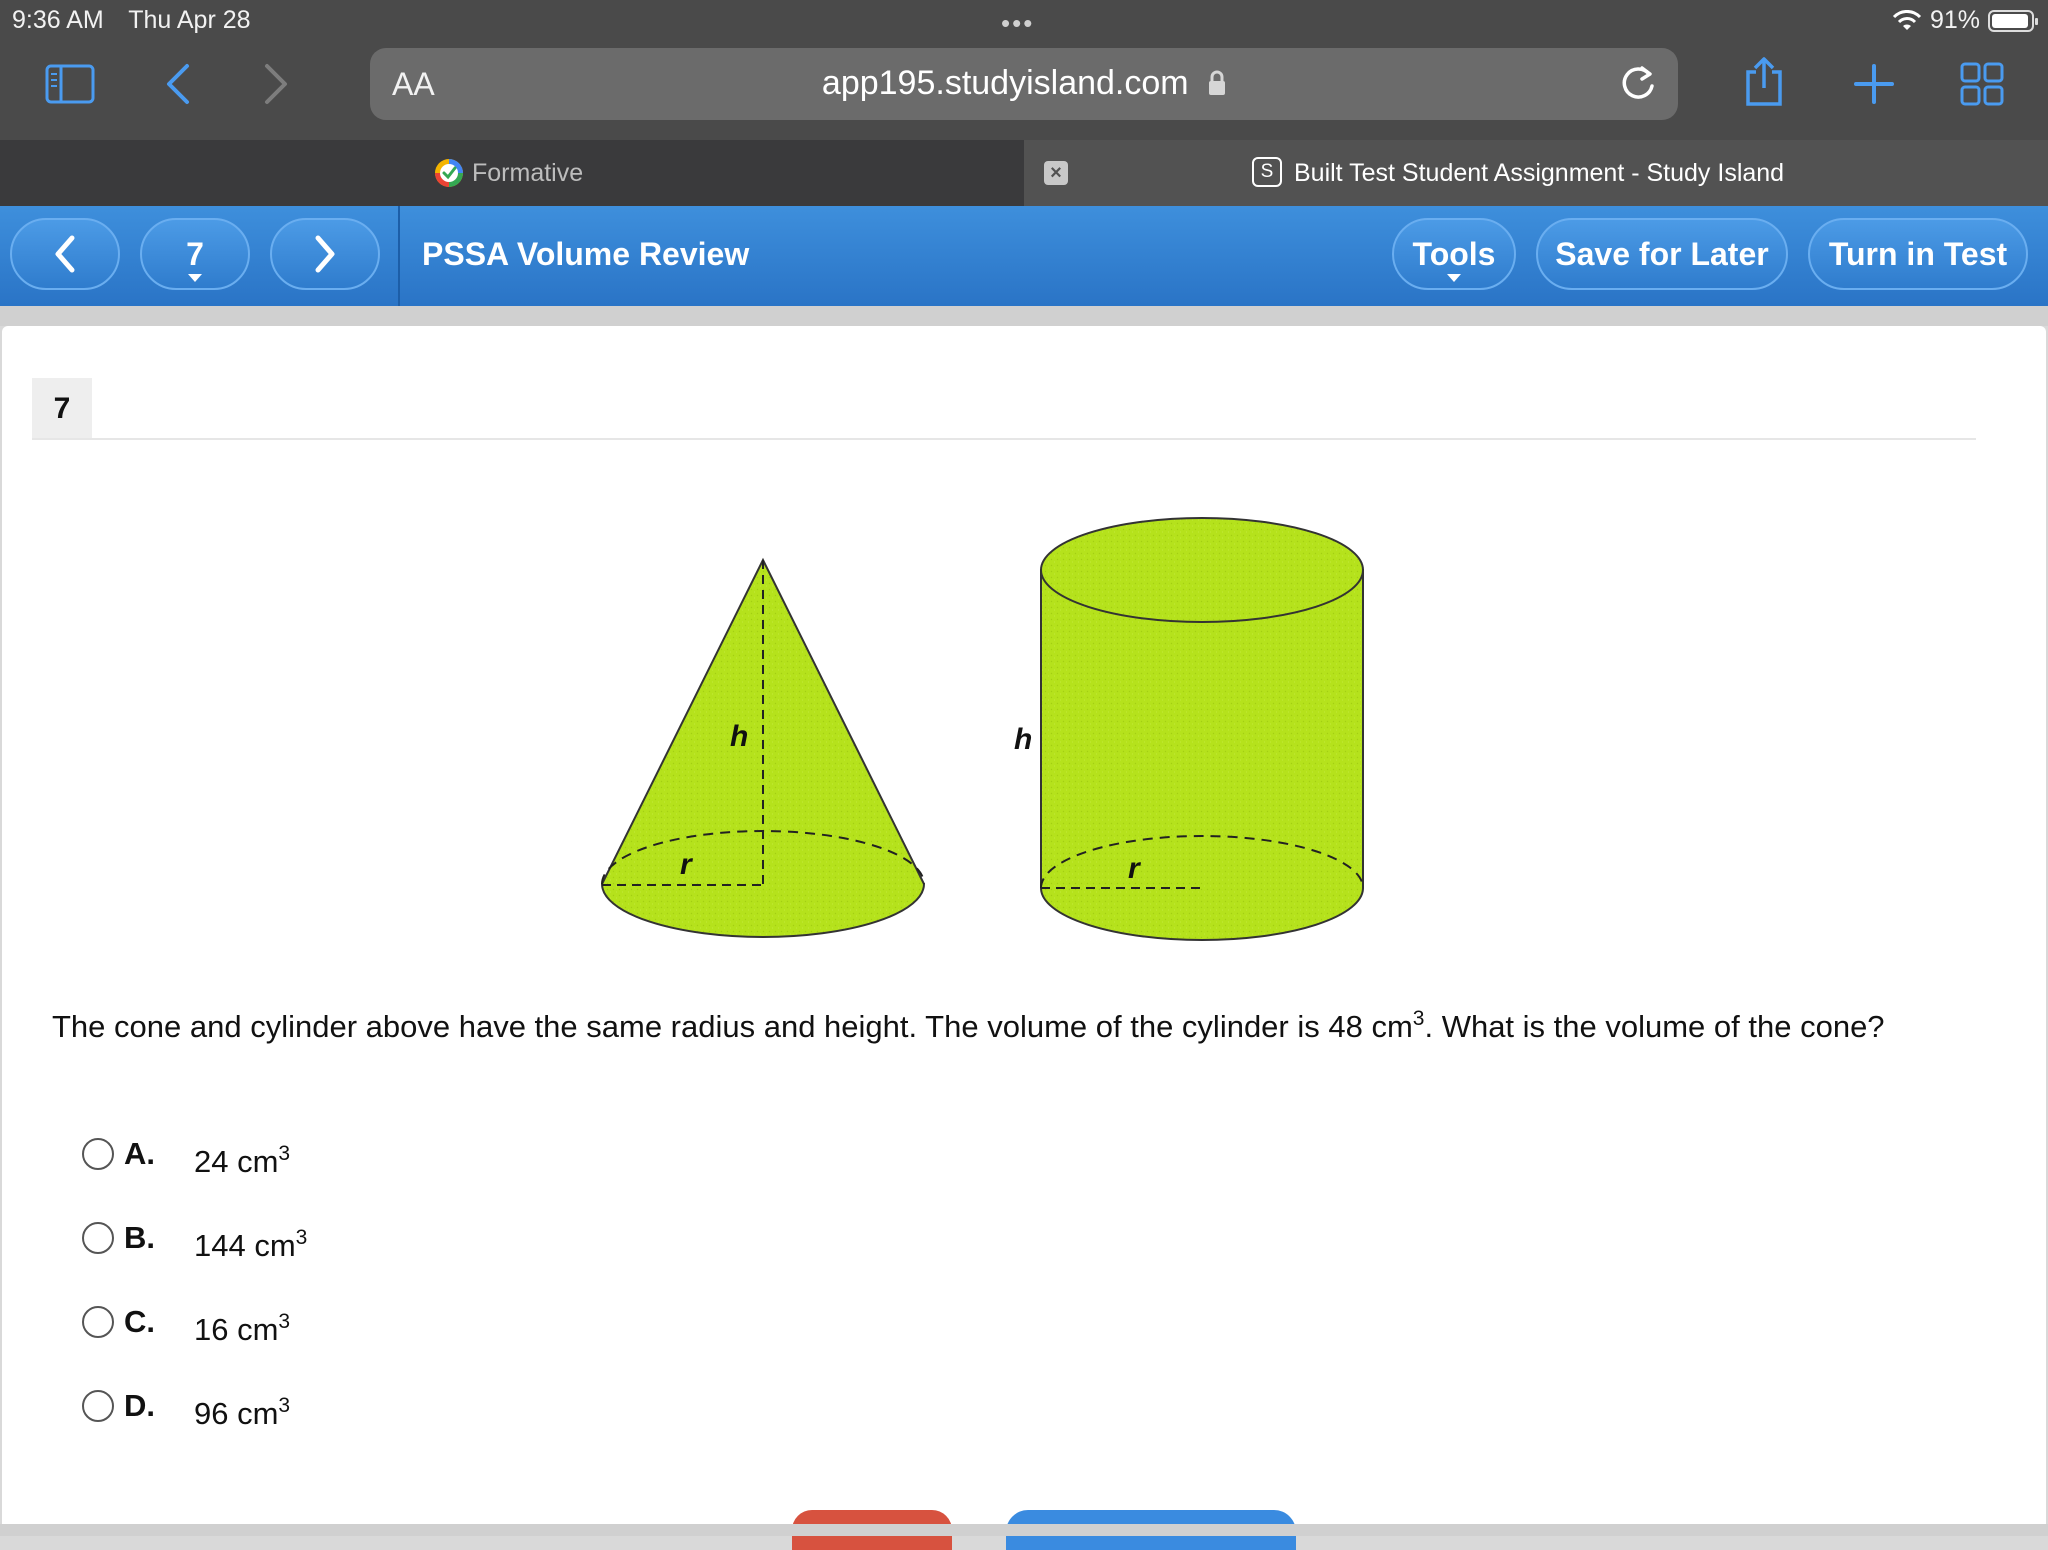 The width and height of the screenshot is (2048, 1550). I want to click on prompt-superscript: 3, so click(1418, 1018).